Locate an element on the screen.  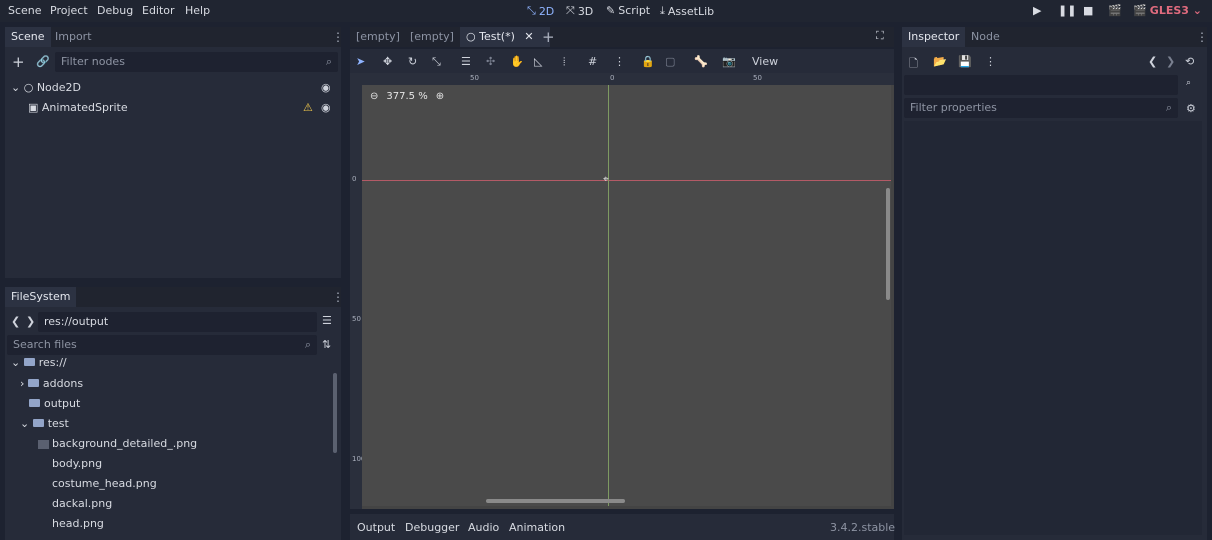
fs-item-root: ⌄ res:// is located at coordinates (39, 362).